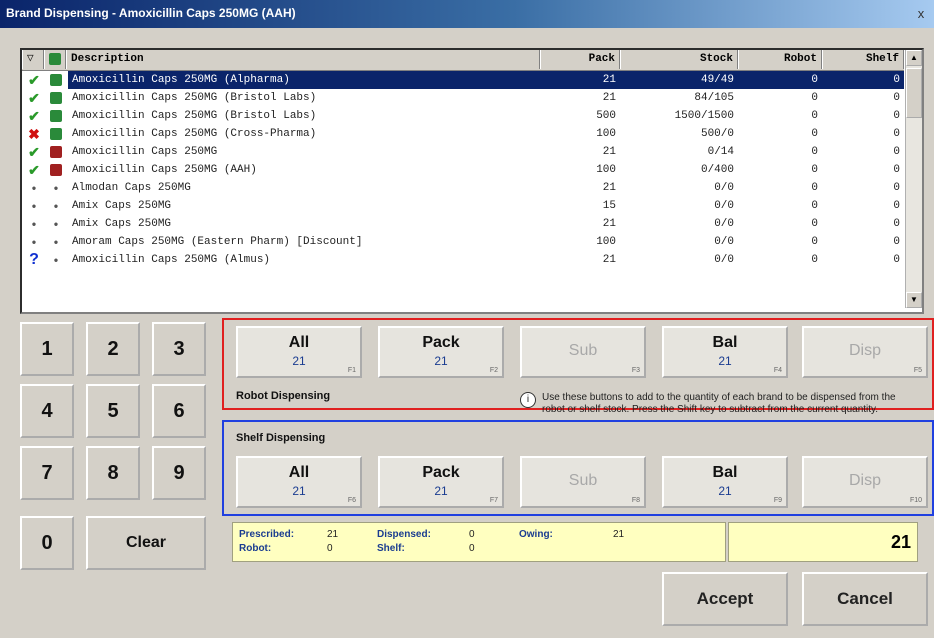  I want to click on column-header-pack: Pack, so click(580, 59).